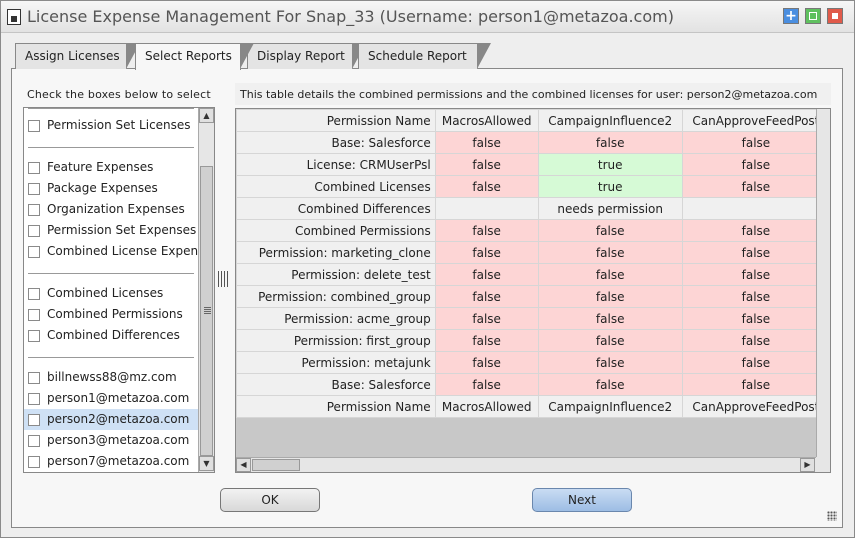 This screenshot has width=855, height=538. I want to click on row-header: Permission: first_group, so click(336, 340).